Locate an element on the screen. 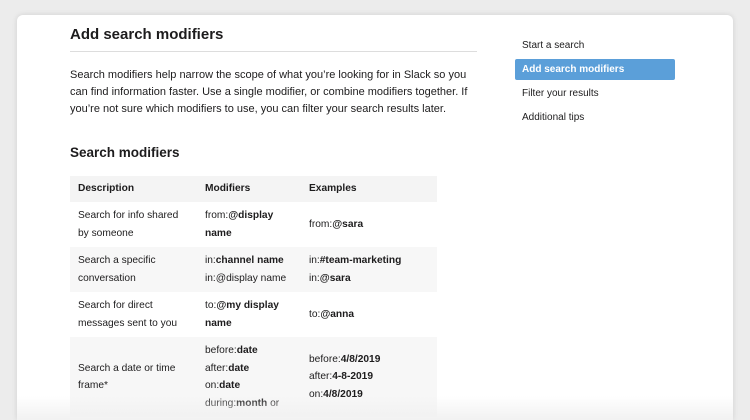  cell-modifiers: from:@display name is located at coordinates (249, 224).